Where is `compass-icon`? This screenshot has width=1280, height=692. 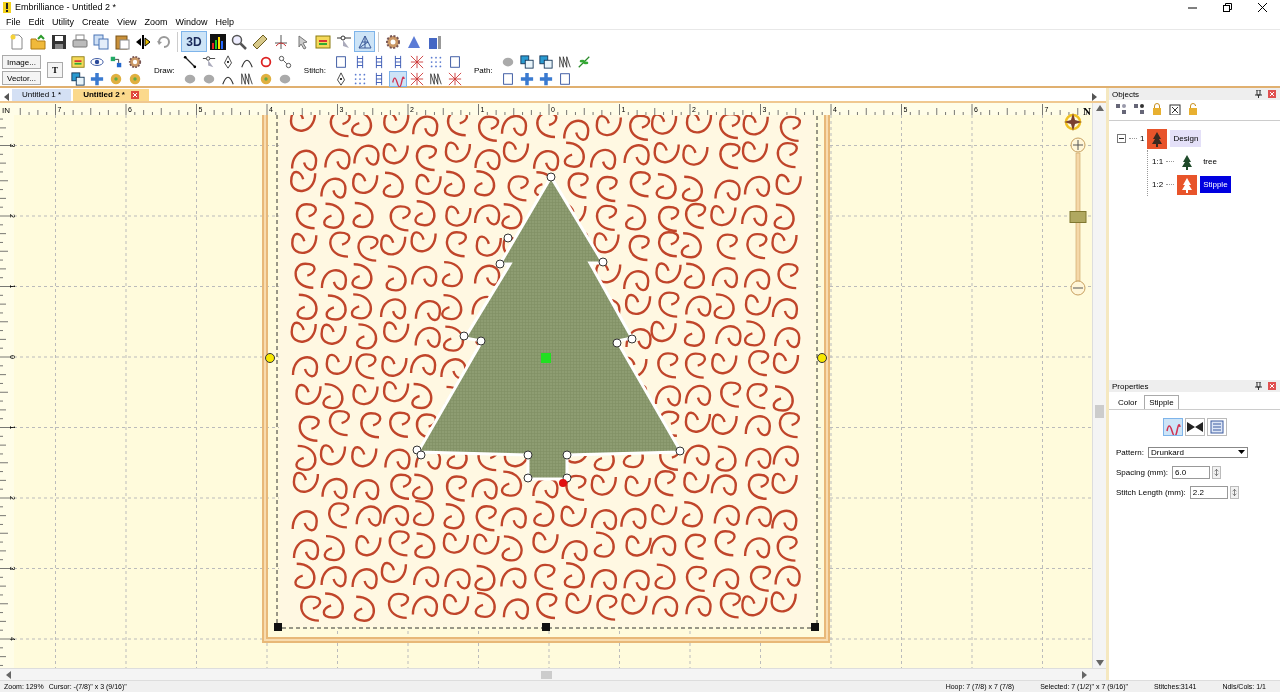 compass-icon is located at coordinates (1073, 121).